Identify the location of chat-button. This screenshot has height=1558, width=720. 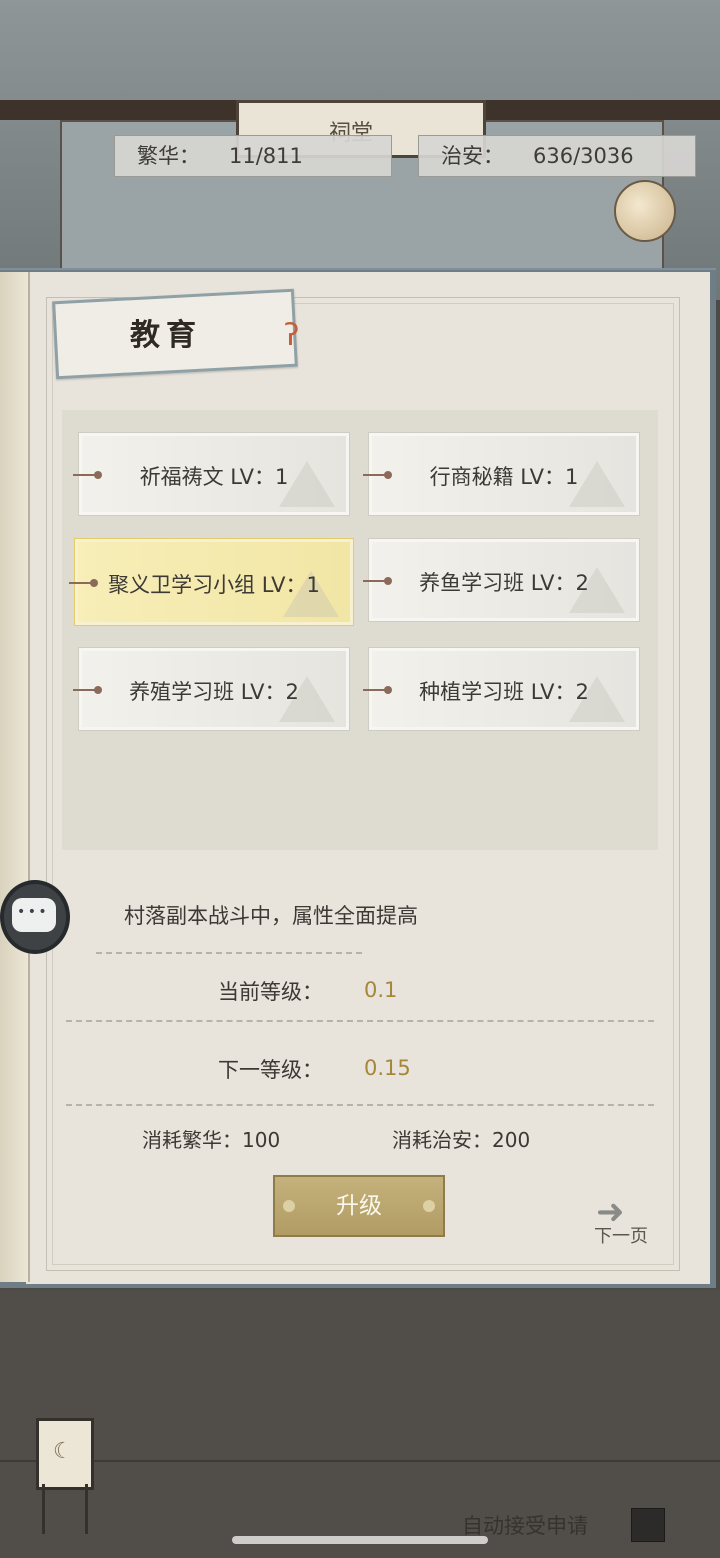
(35, 917).